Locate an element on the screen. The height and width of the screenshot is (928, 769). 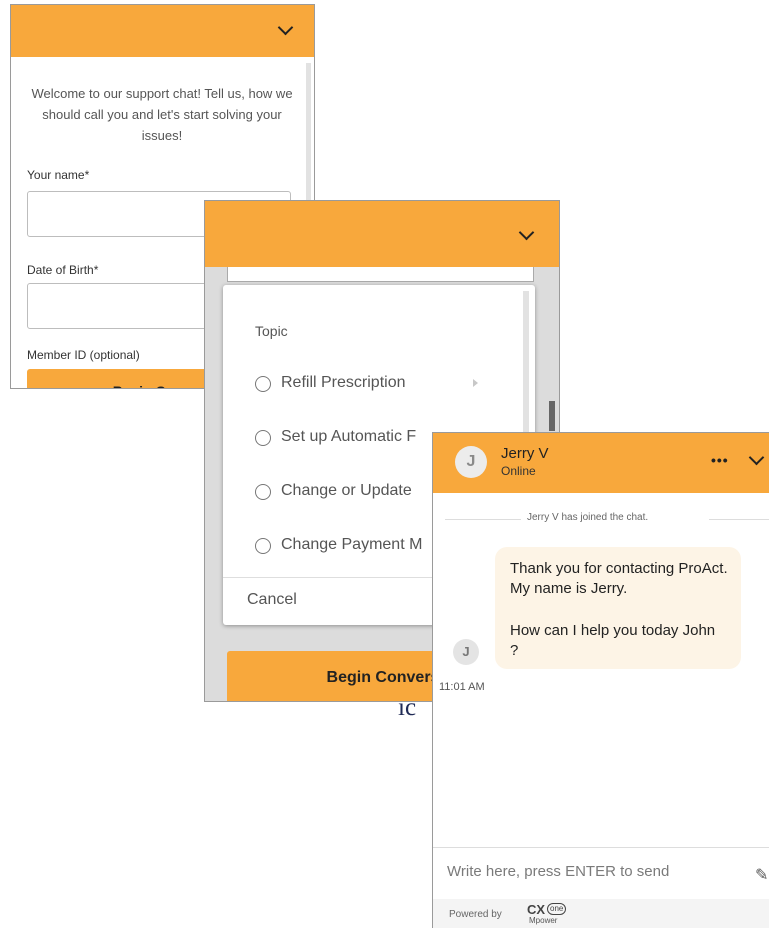
name-label: Your name* is located at coordinates (58, 175).